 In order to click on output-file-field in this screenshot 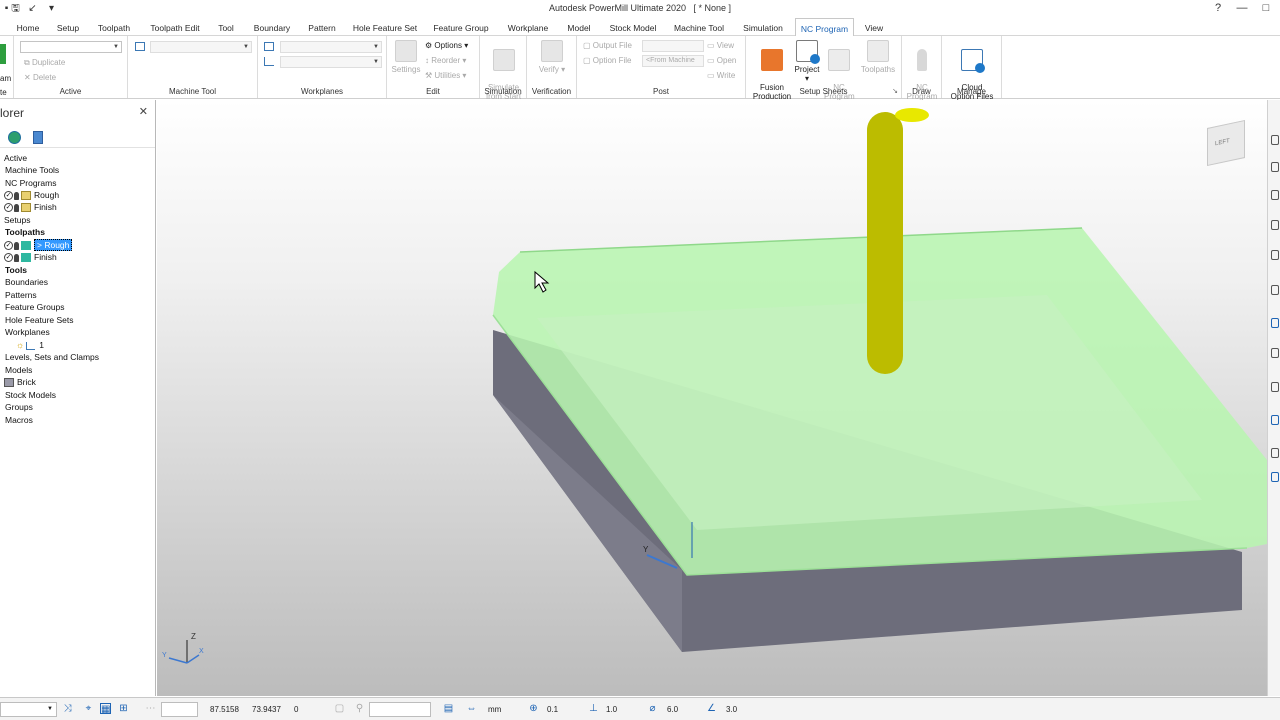, I will do `click(673, 46)`.